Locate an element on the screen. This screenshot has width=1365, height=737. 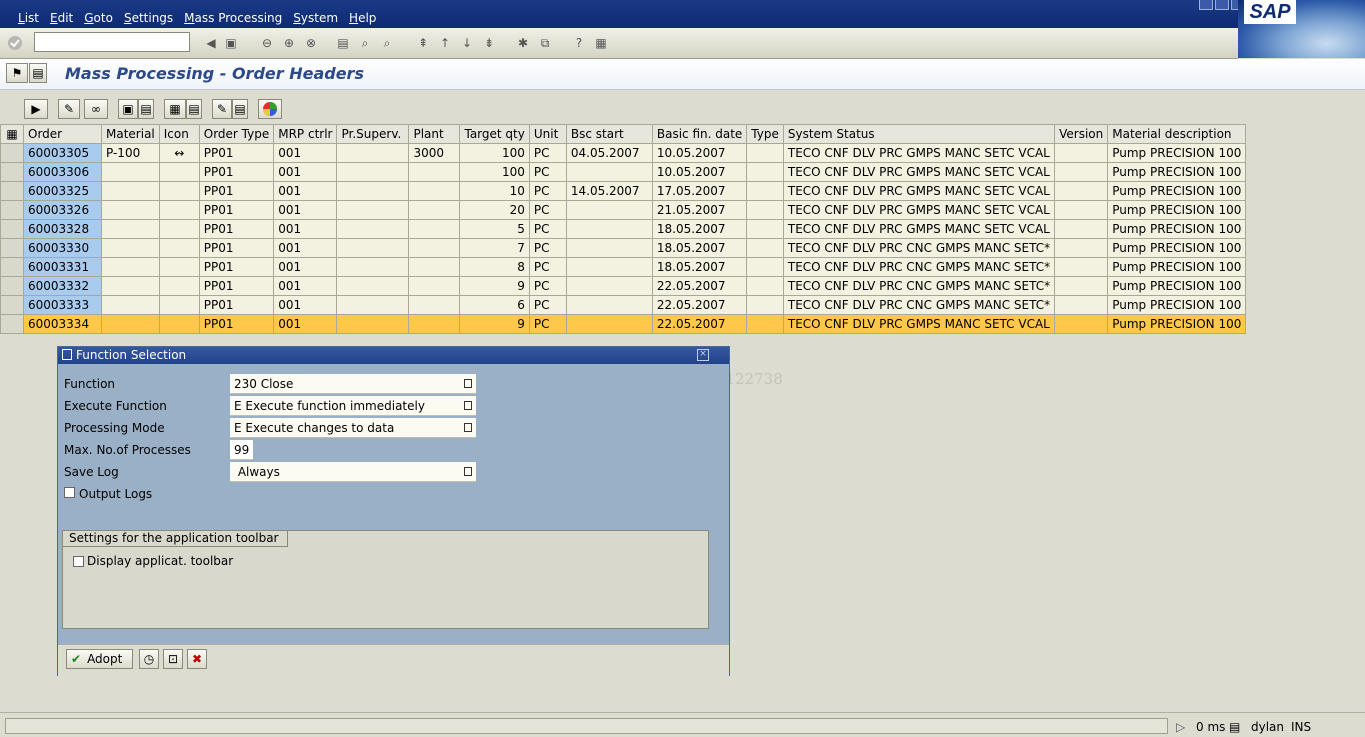
exit-icon: ⊕ is located at coordinates (289, 43).